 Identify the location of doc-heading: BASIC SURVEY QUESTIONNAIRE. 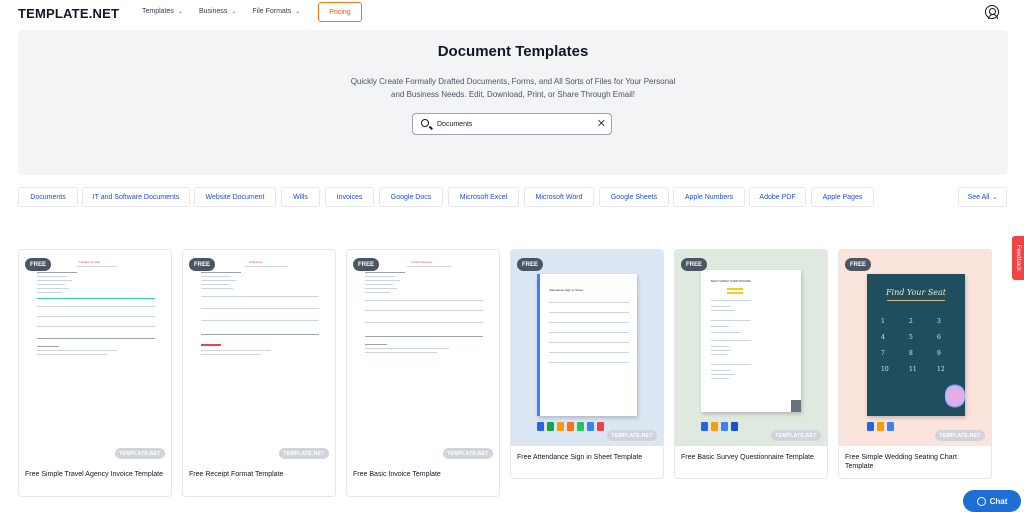
(731, 281).